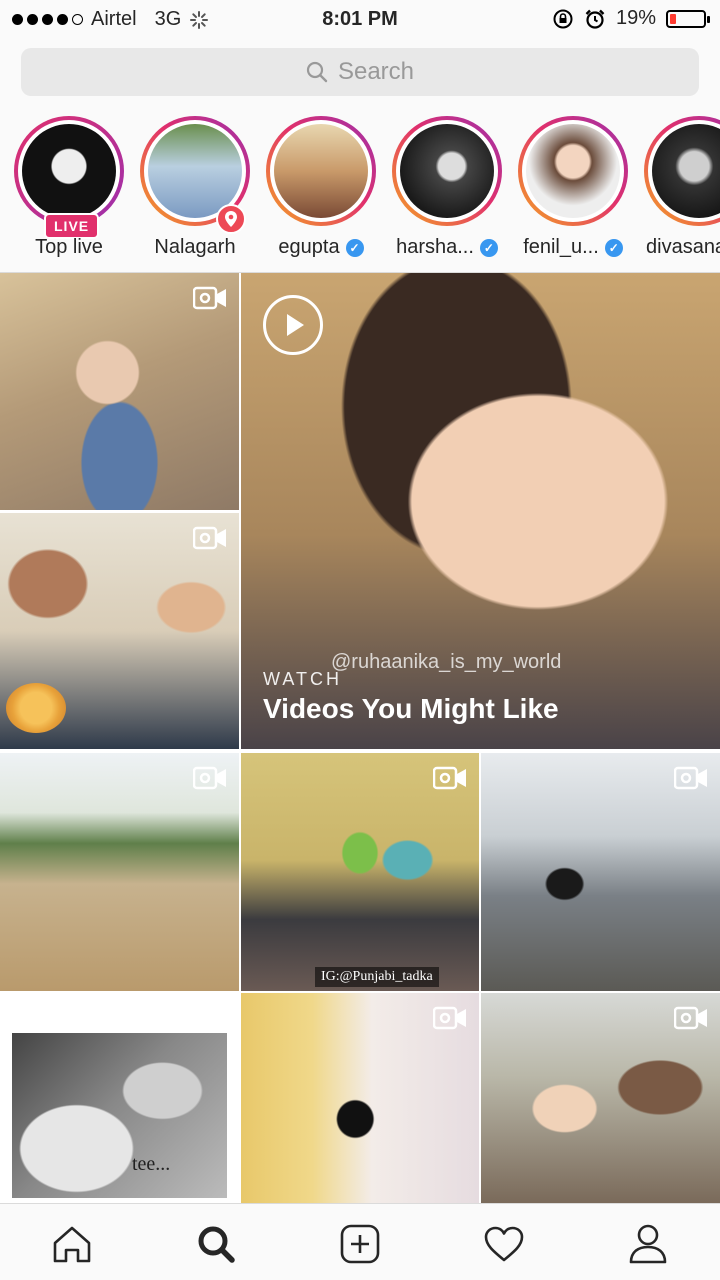  I want to click on tab-search, so click(216, 1244).